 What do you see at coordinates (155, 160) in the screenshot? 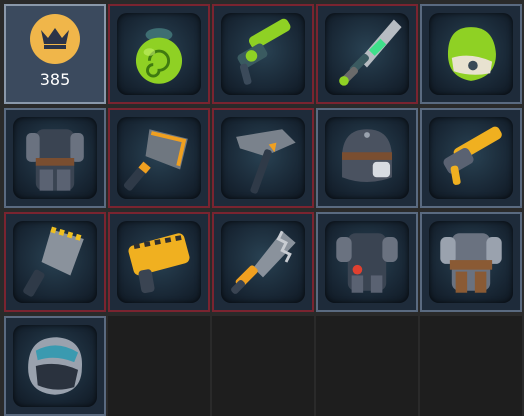
I see `shovel-axe-icon` at bounding box center [155, 160].